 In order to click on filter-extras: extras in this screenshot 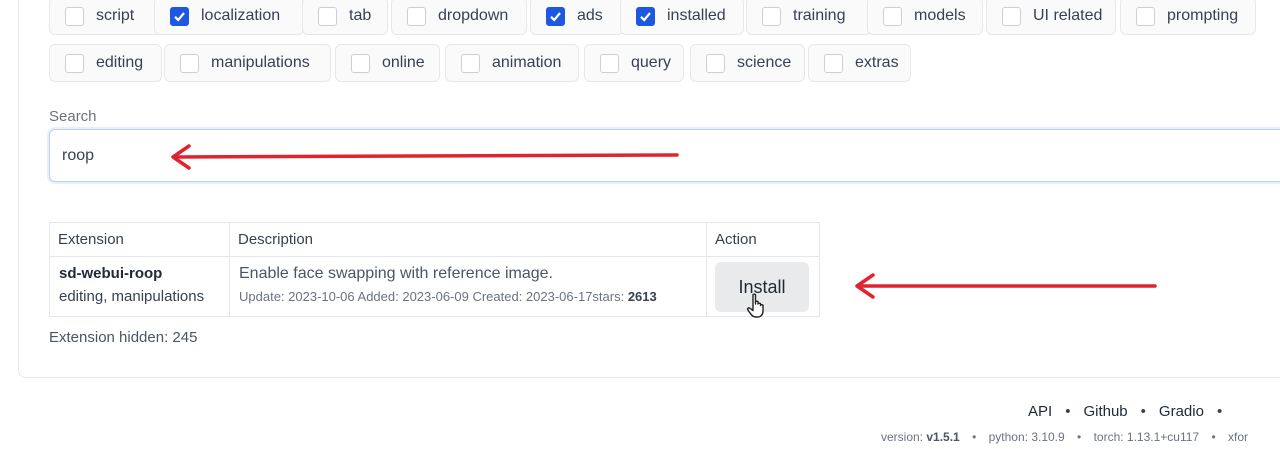, I will do `click(859, 63)`.